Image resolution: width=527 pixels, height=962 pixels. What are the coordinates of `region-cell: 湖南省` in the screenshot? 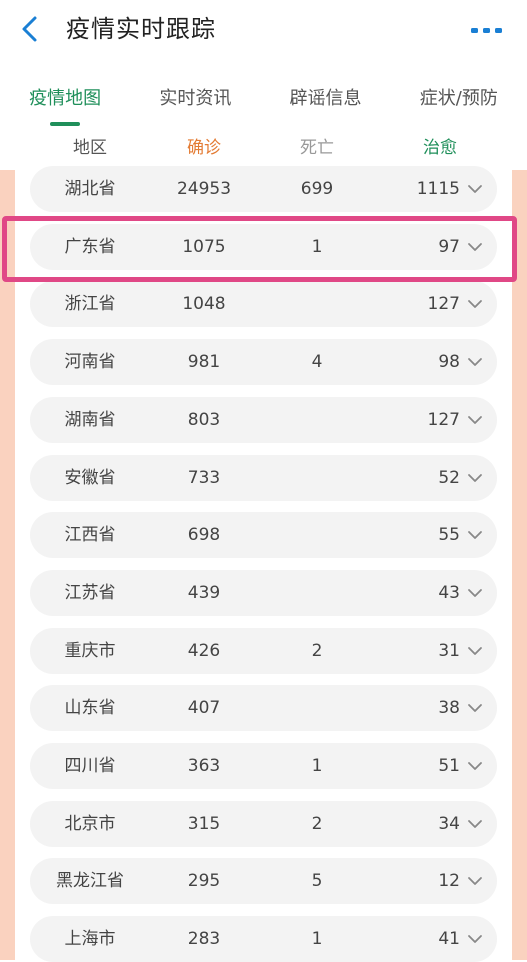 It's located at (90, 419).